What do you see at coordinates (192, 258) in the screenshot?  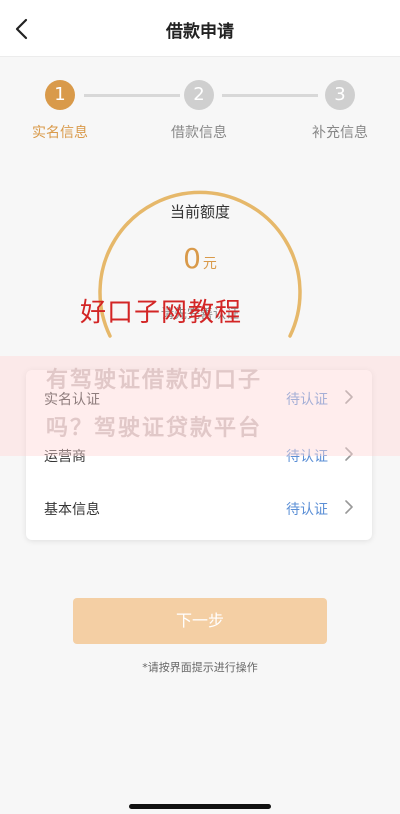 I see `quota-amount-value: 0` at bounding box center [192, 258].